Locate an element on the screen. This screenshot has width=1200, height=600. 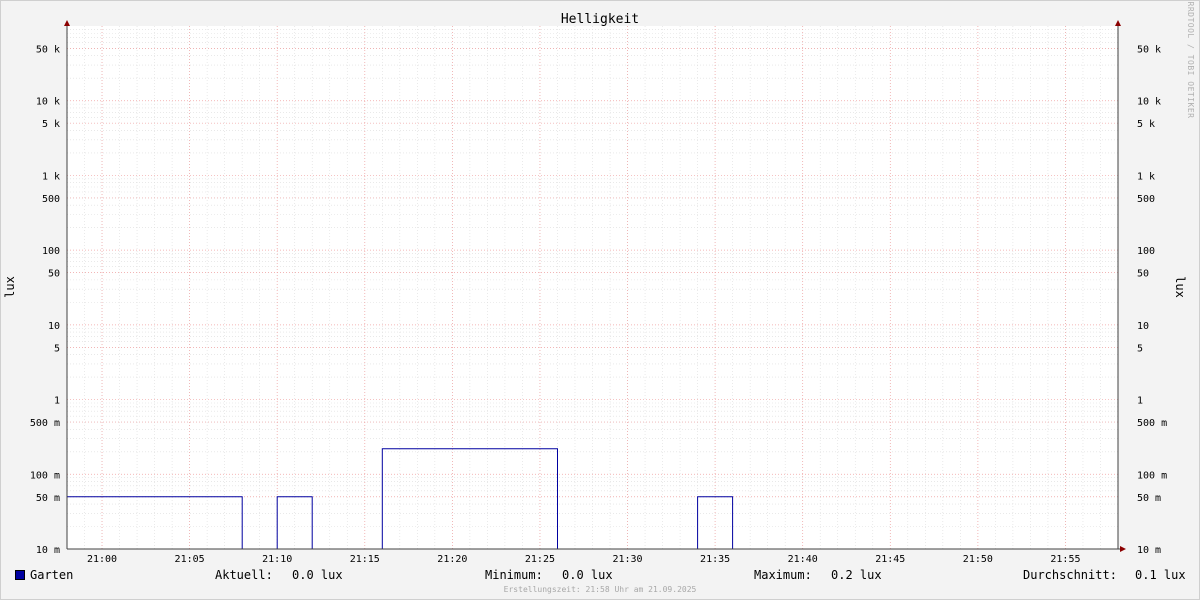
x-tick-label: 21:05 is located at coordinates (190, 559).